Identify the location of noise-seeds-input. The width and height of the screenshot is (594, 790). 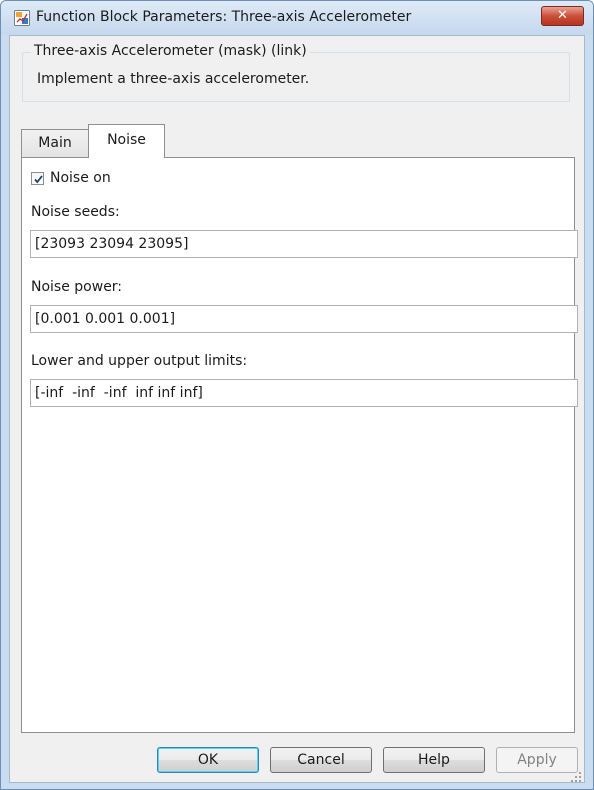
(304, 244).